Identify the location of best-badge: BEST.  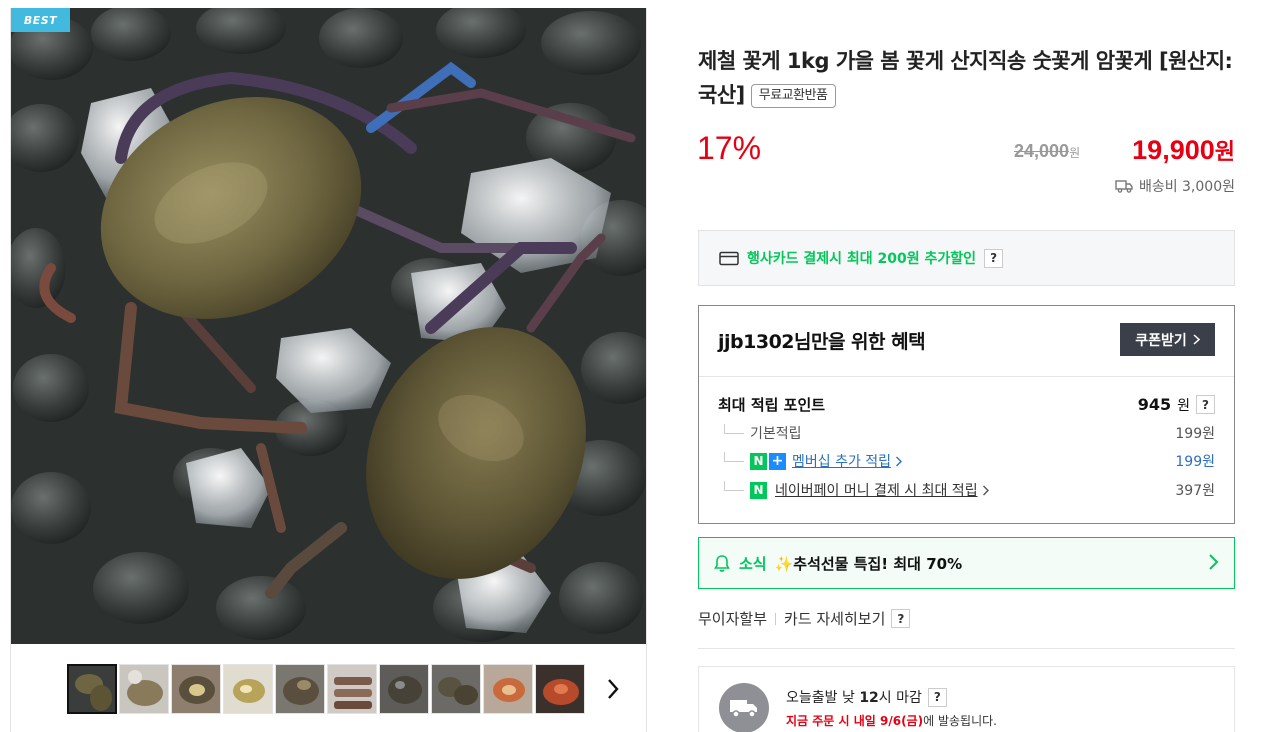
(40, 20).